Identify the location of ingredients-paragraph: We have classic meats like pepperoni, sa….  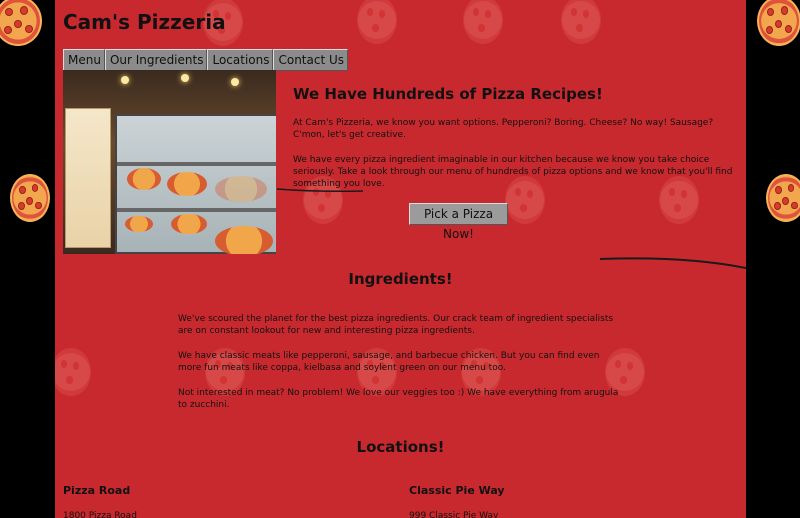
(389, 362).